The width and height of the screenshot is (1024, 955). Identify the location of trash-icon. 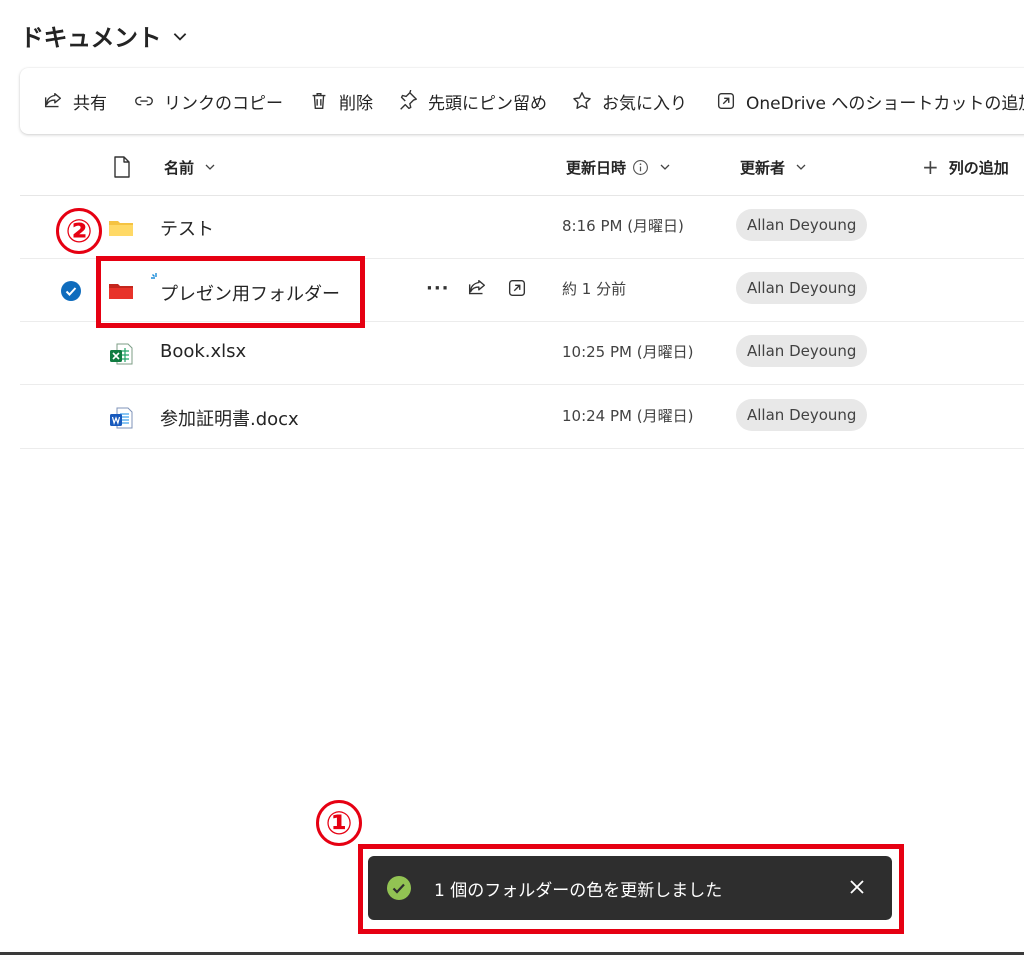
(319, 101).